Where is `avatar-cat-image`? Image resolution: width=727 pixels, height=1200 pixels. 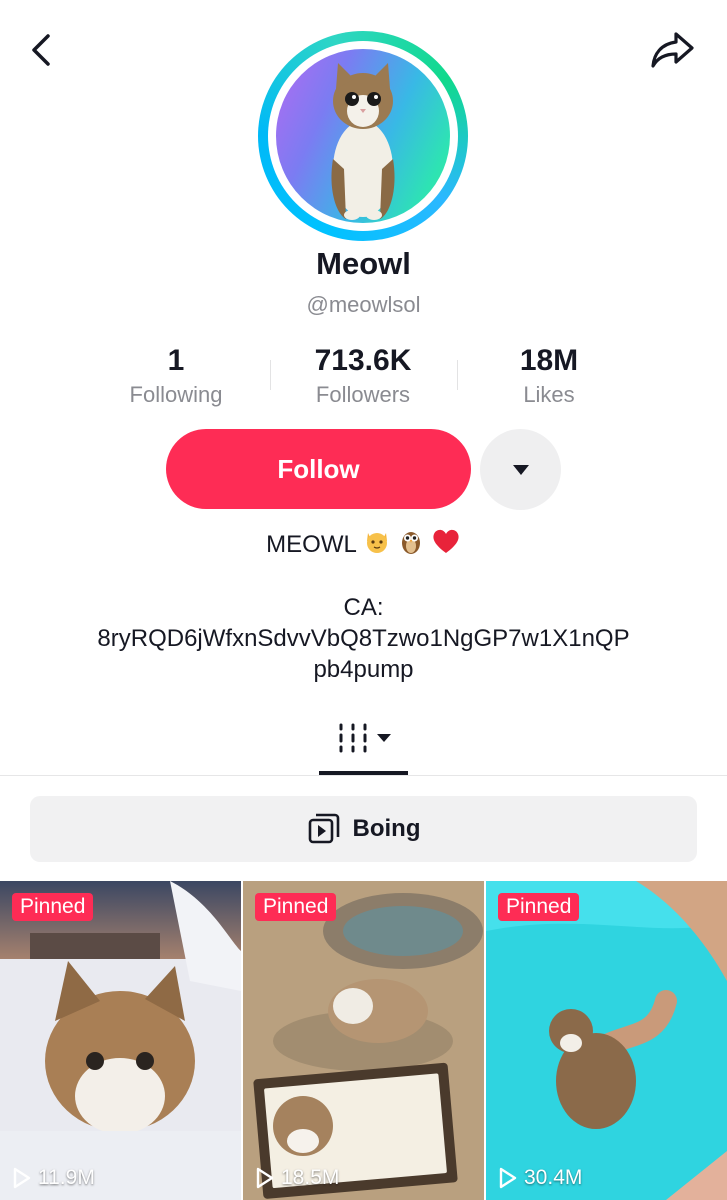 avatar-cat-image is located at coordinates (363, 136).